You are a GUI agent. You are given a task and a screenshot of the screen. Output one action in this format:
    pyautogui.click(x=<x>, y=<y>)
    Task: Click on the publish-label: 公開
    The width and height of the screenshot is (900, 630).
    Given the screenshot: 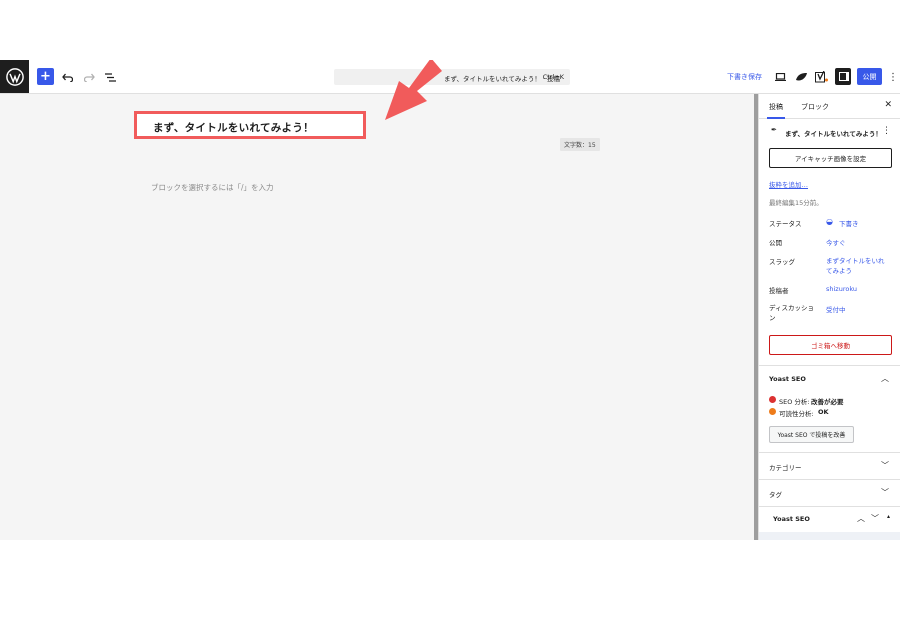 What is the action you would take?
    pyautogui.click(x=775, y=243)
    